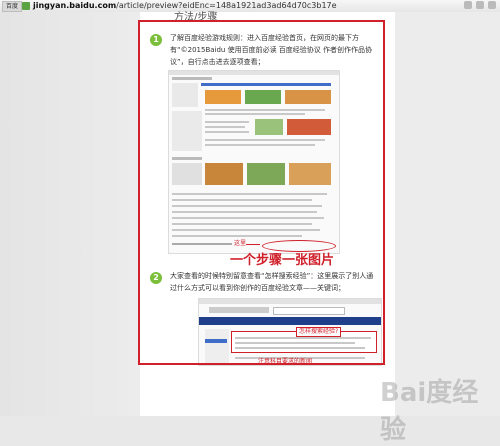 The width and height of the screenshot is (500, 446). Describe the element at coordinates (26, 6) in the screenshot. I see `security-shield-icon` at that location.